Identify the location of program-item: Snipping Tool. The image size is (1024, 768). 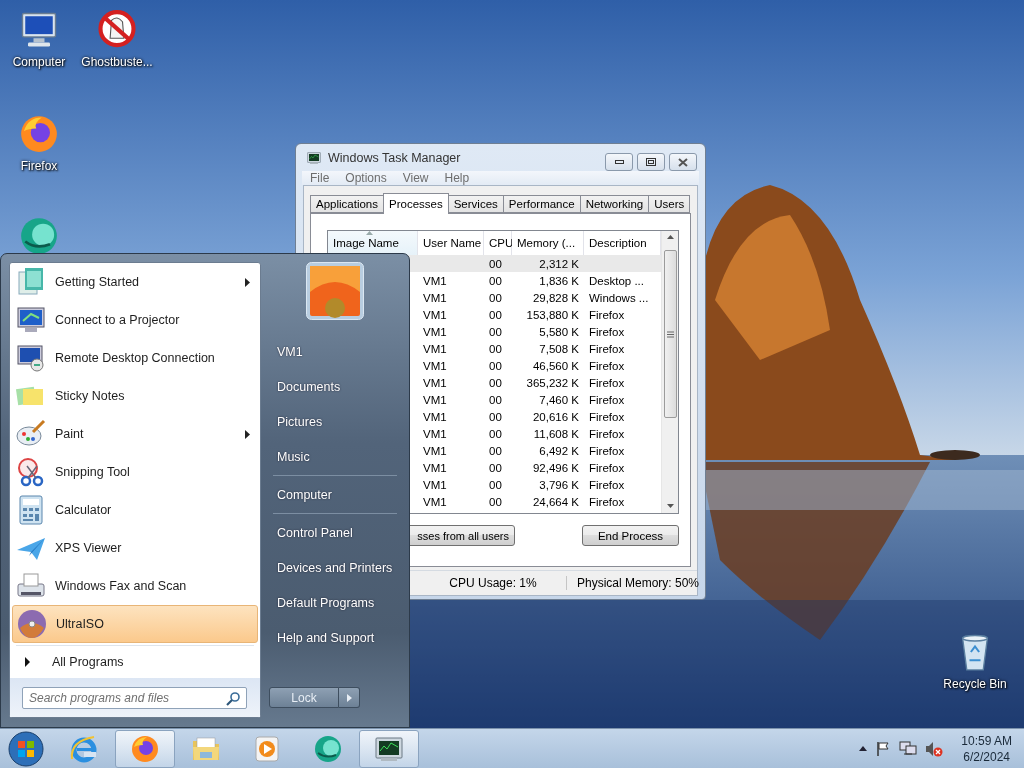
(135, 472).